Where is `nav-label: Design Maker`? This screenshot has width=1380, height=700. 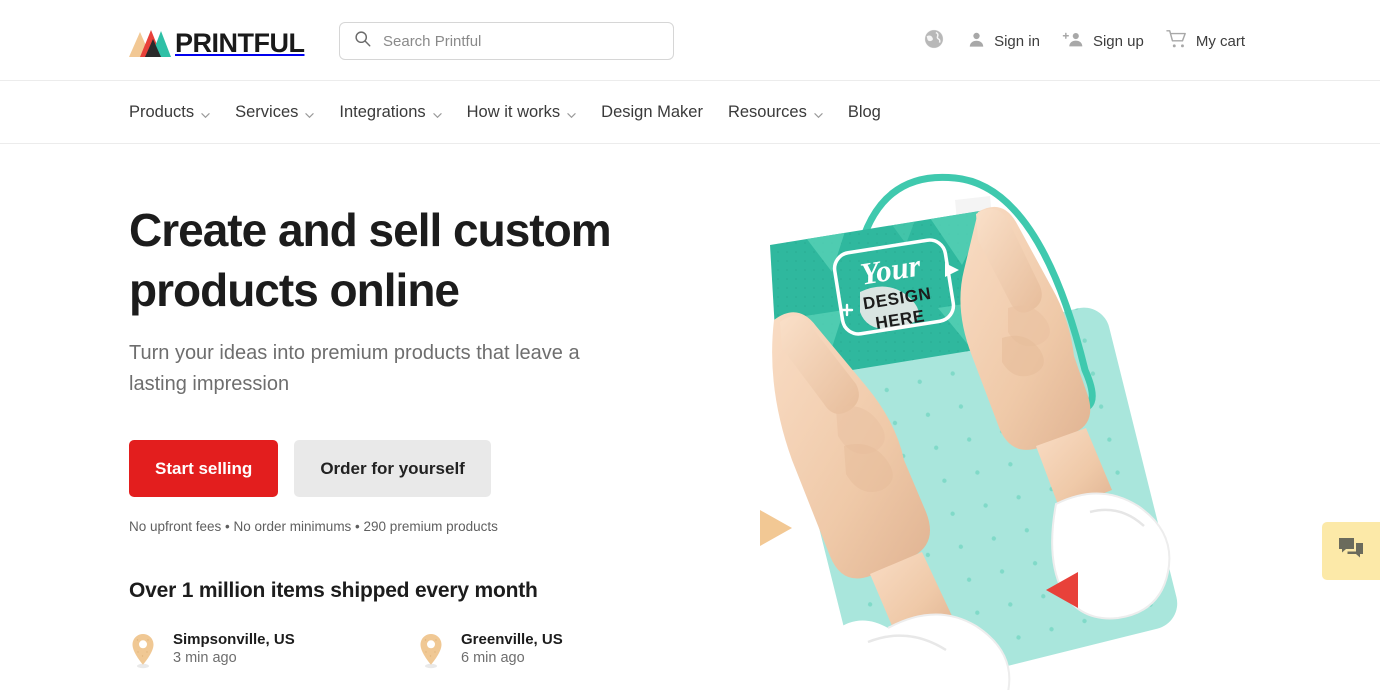
nav-label: Design Maker is located at coordinates (652, 111).